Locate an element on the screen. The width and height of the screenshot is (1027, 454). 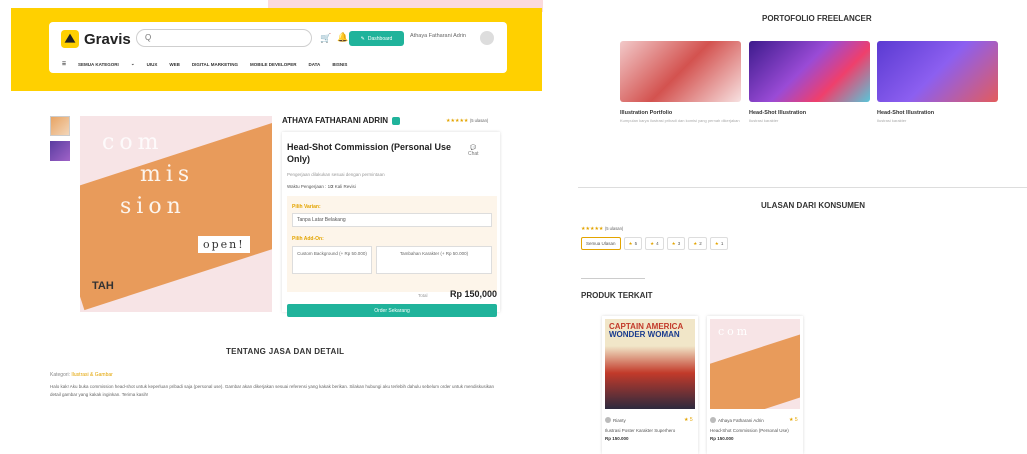
search-input: Q is located at coordinates (224, 38).